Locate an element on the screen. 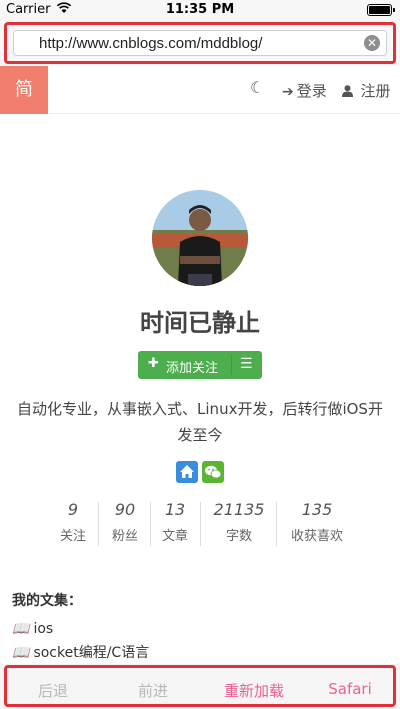 This screenshot has width=400, height=709. forward-button: 前进 is located at coordinates (153, 690).